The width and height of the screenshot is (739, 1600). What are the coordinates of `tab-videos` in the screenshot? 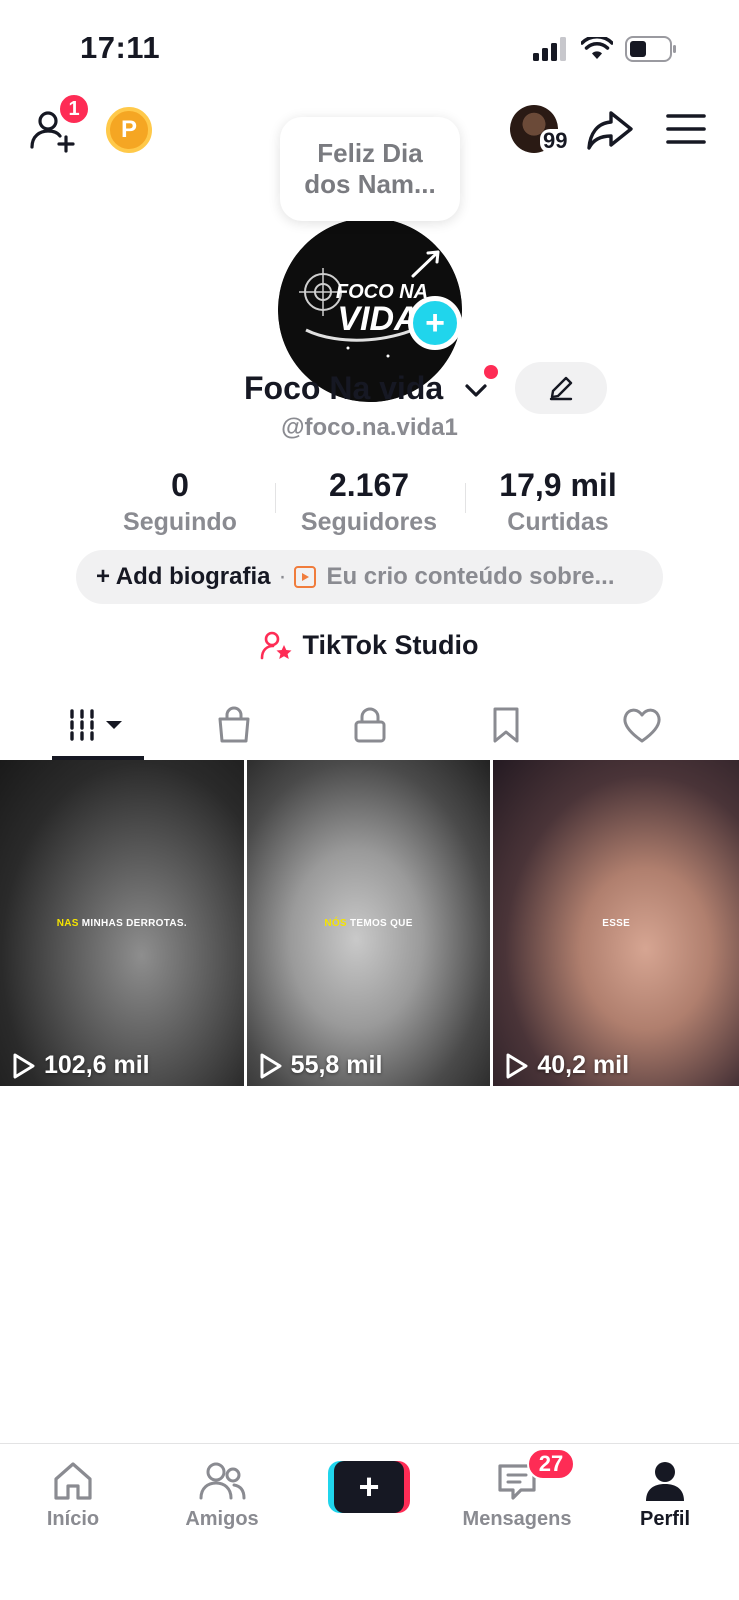 It's located at (98, 725).